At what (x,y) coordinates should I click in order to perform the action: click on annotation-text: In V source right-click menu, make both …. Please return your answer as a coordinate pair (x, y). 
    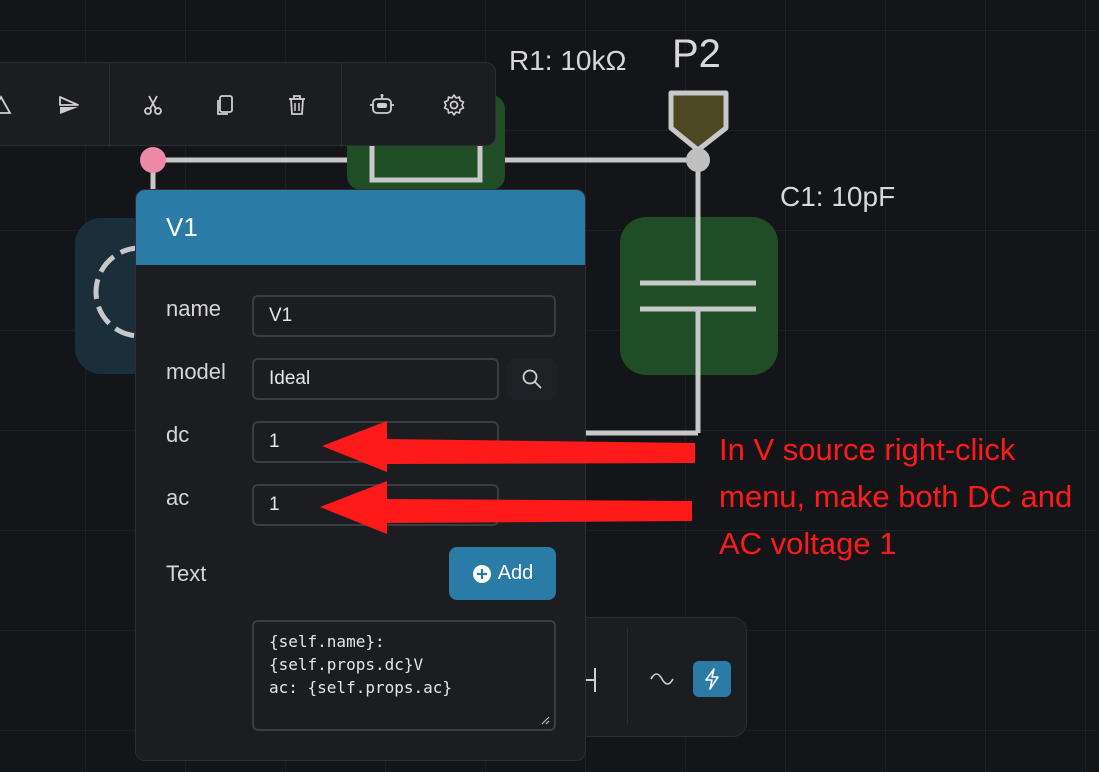
    Looking at the image, I should click on (896, 496).